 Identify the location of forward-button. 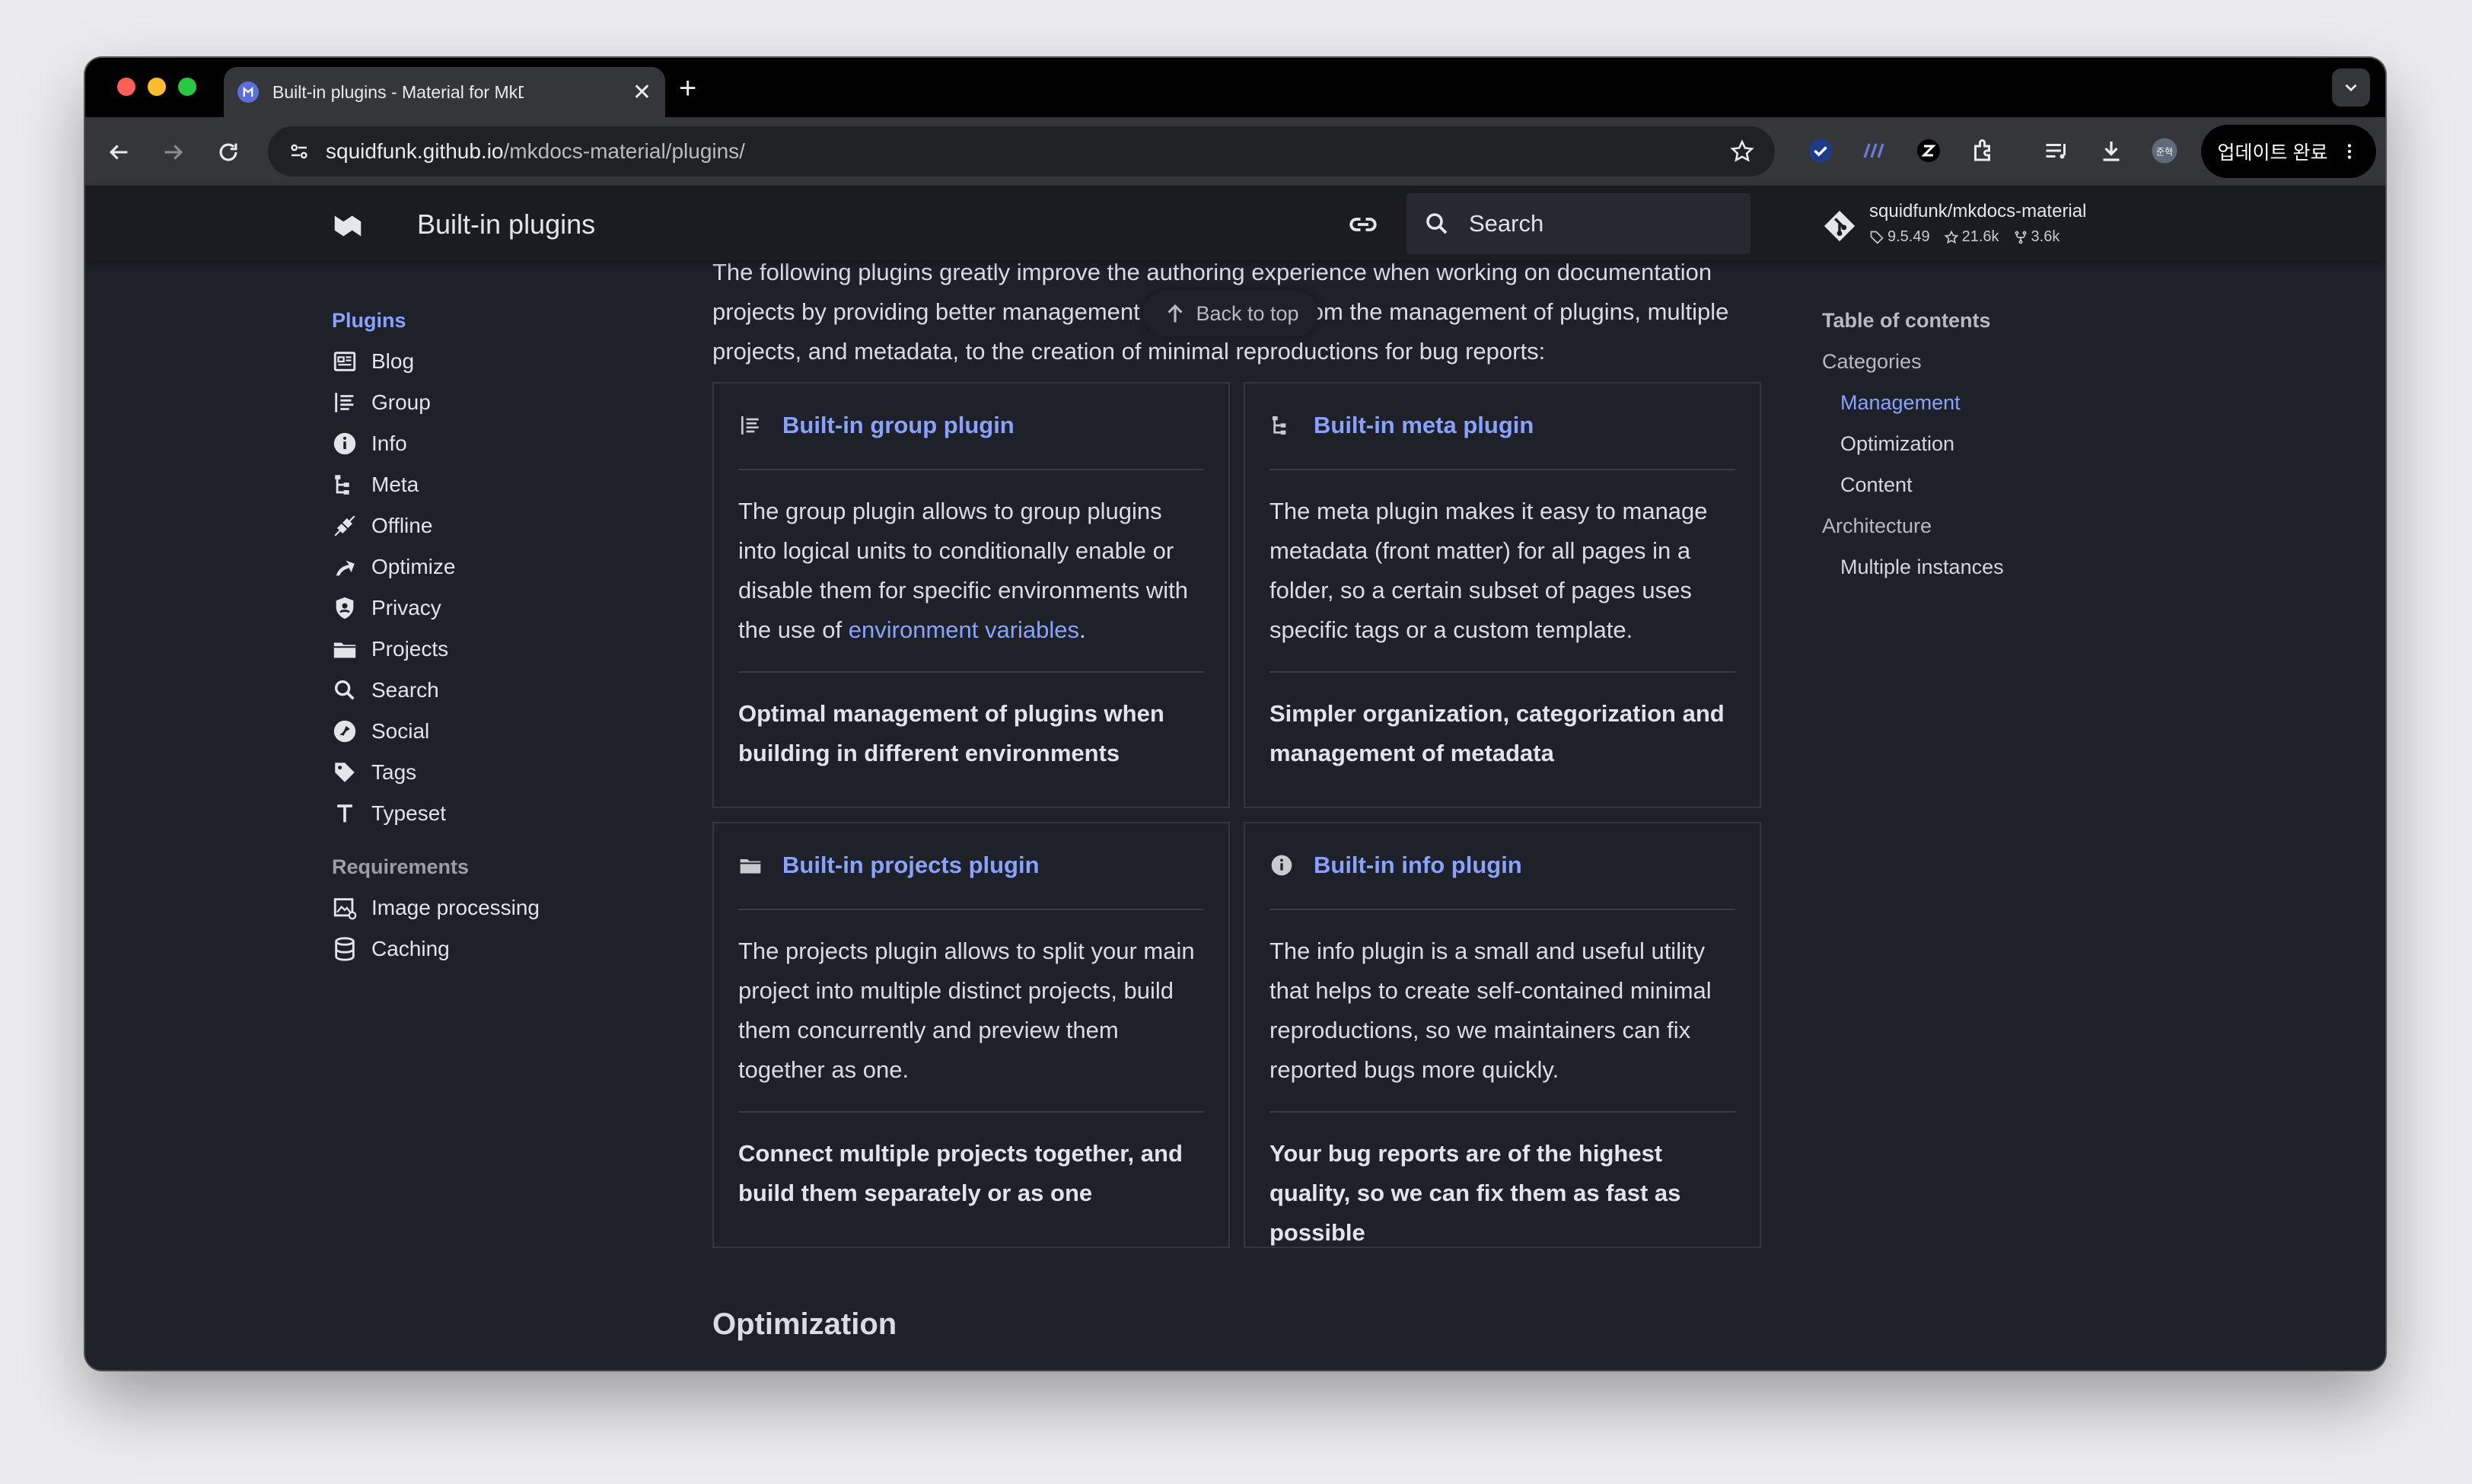
(173, 152).